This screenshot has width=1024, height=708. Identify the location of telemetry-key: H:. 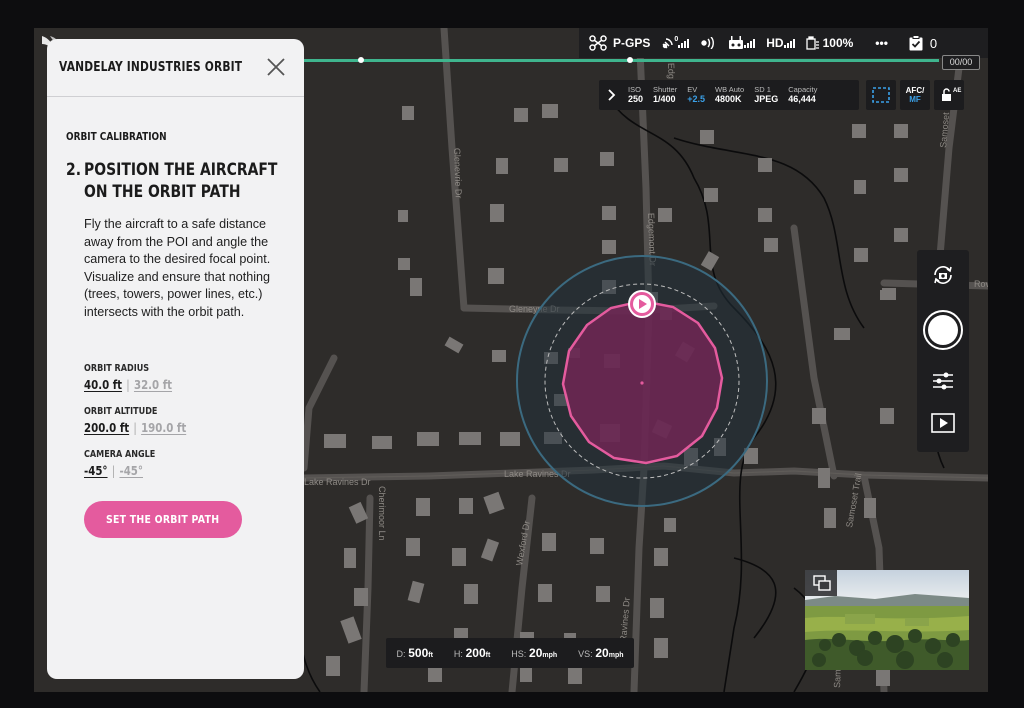
(458, 654).